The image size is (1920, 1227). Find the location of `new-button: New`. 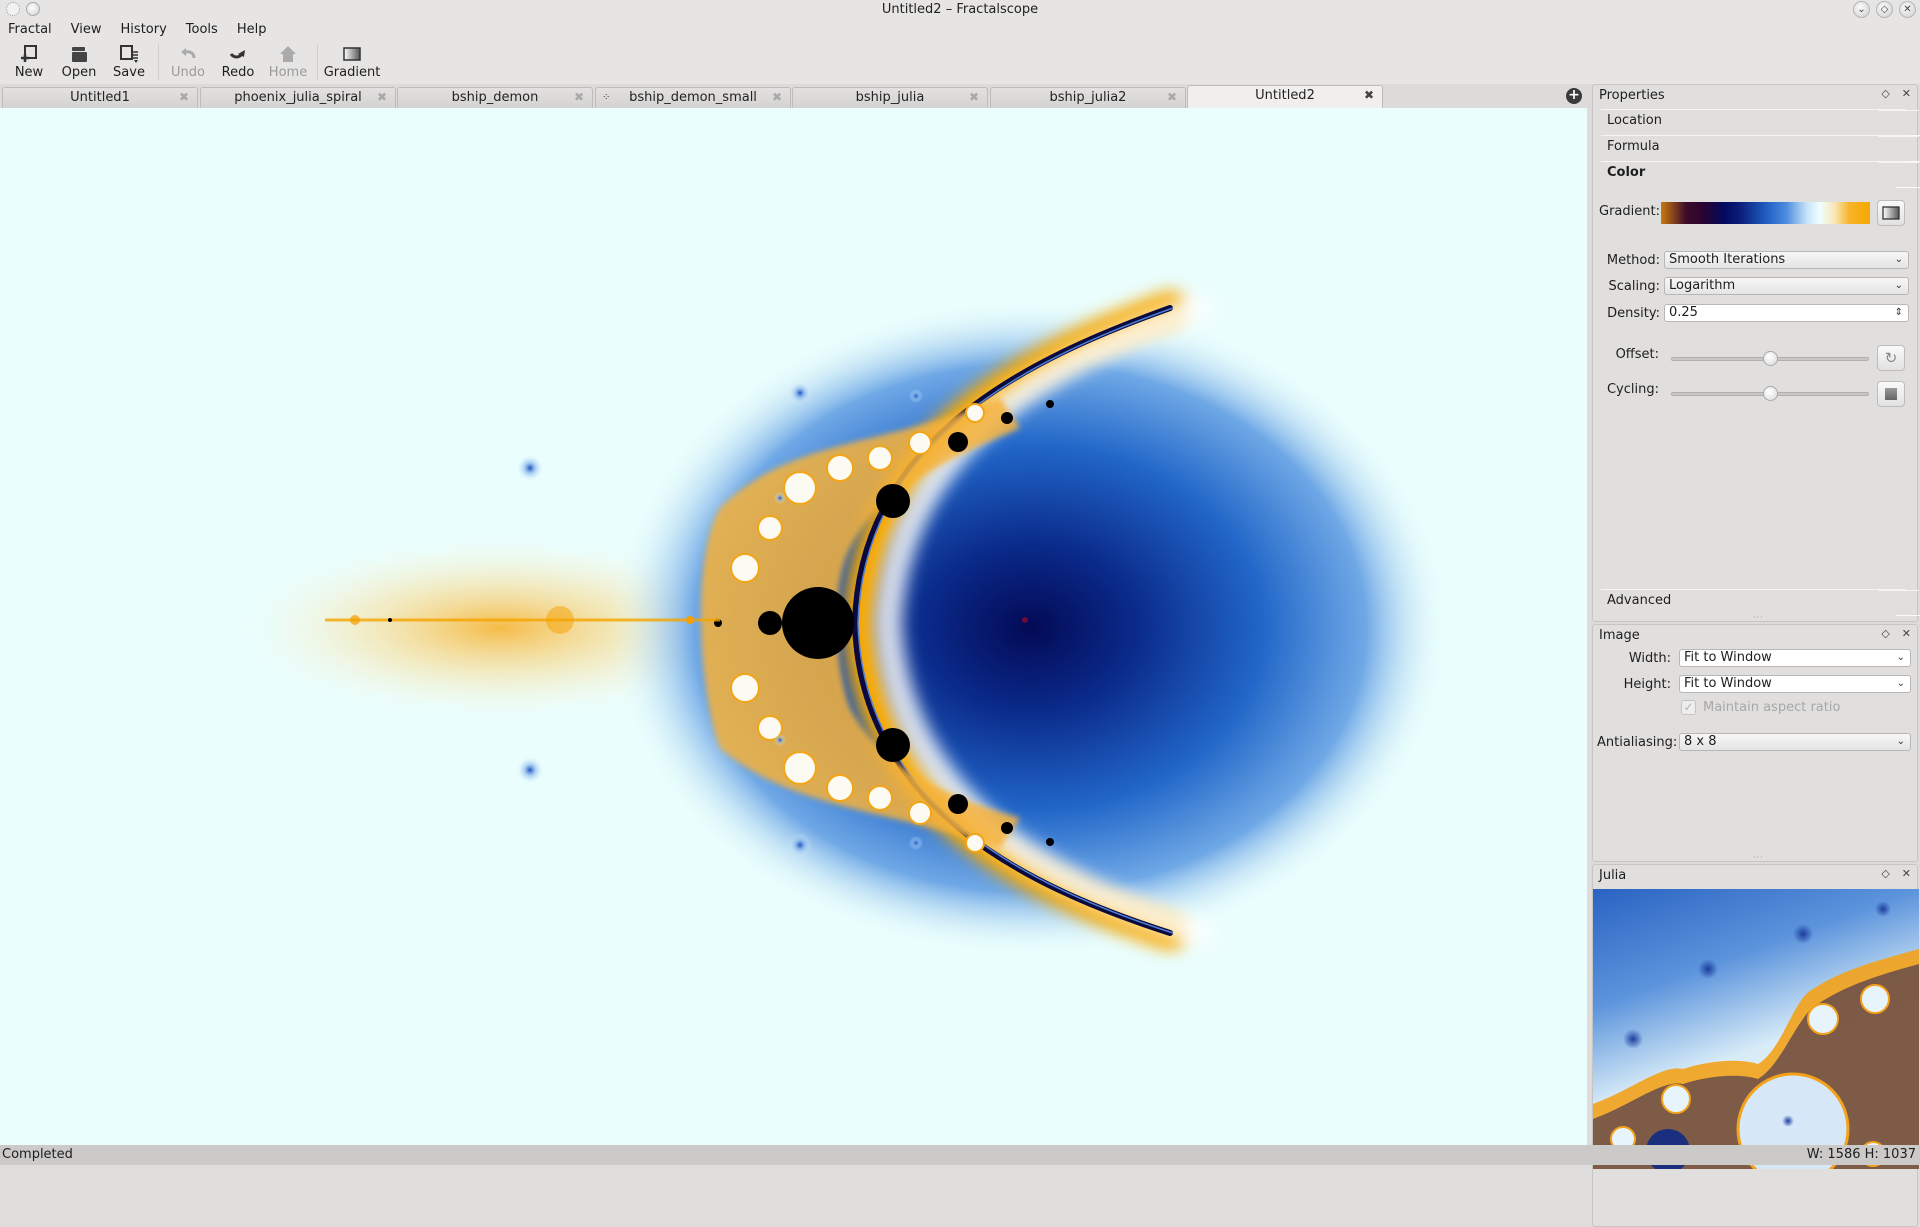

new-button: New is located at coordinates (29, 62).